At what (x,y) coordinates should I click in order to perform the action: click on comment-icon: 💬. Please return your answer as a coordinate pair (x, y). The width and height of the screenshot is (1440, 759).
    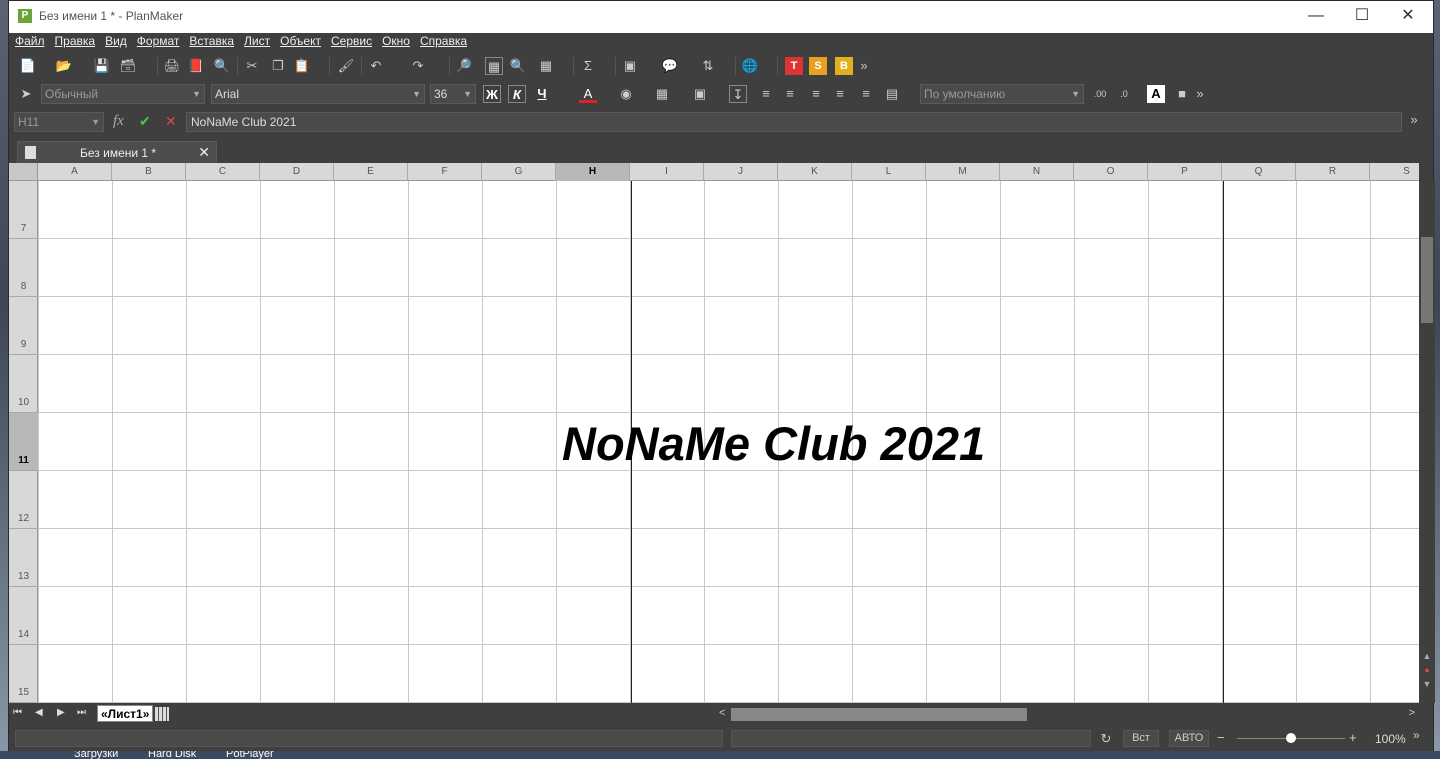
    Looking at the image, I should click on (670, 66).